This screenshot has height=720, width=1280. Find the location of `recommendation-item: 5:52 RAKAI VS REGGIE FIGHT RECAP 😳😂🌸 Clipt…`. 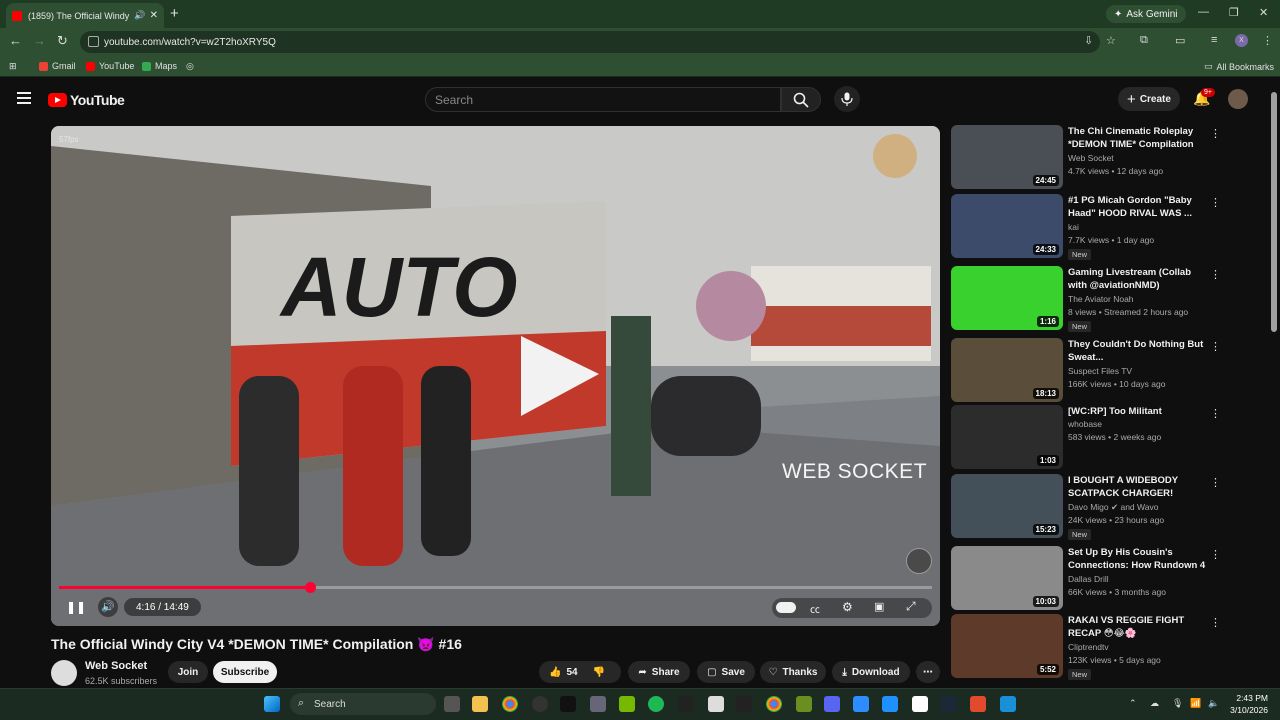

recommendation-item: 5:52 RAKAI VS REGGIE FIGHT RECAP 😳😂🌸 Clipt… is located at coordinates (1101, 647).